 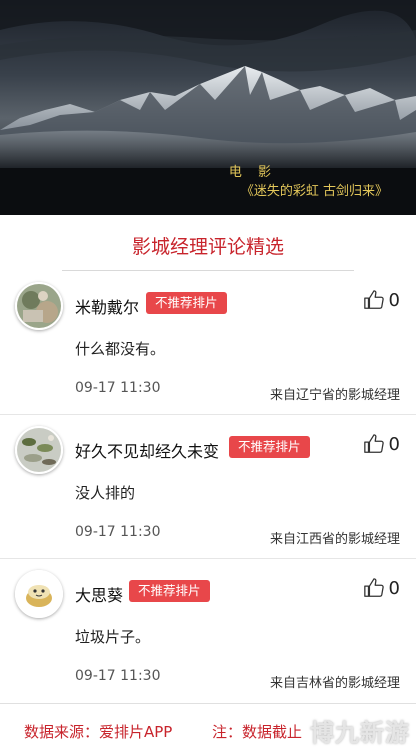 I want to click on username: 大思葵, so click(x=99, y=594).